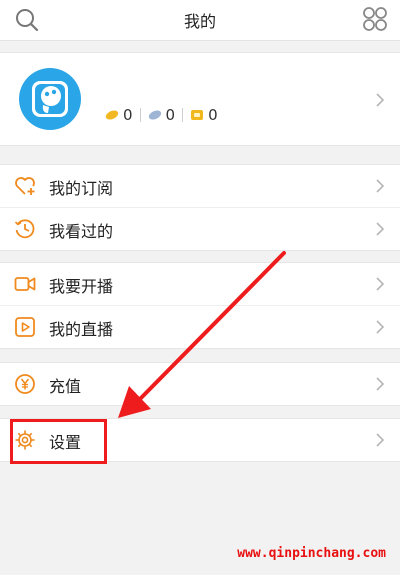 This screenshot has height=575, width=400. I want to click on menu-item-label: 我的订阅, so click(81, 188).